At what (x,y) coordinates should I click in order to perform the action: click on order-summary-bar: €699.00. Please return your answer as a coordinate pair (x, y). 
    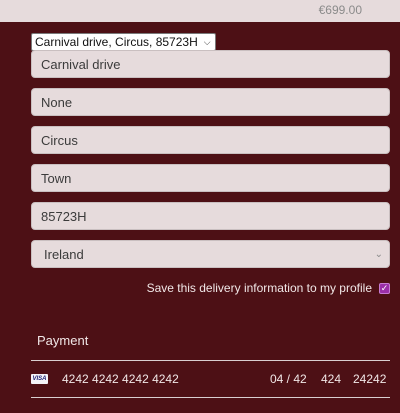
    Looking at the image, I should click on (200, 11).